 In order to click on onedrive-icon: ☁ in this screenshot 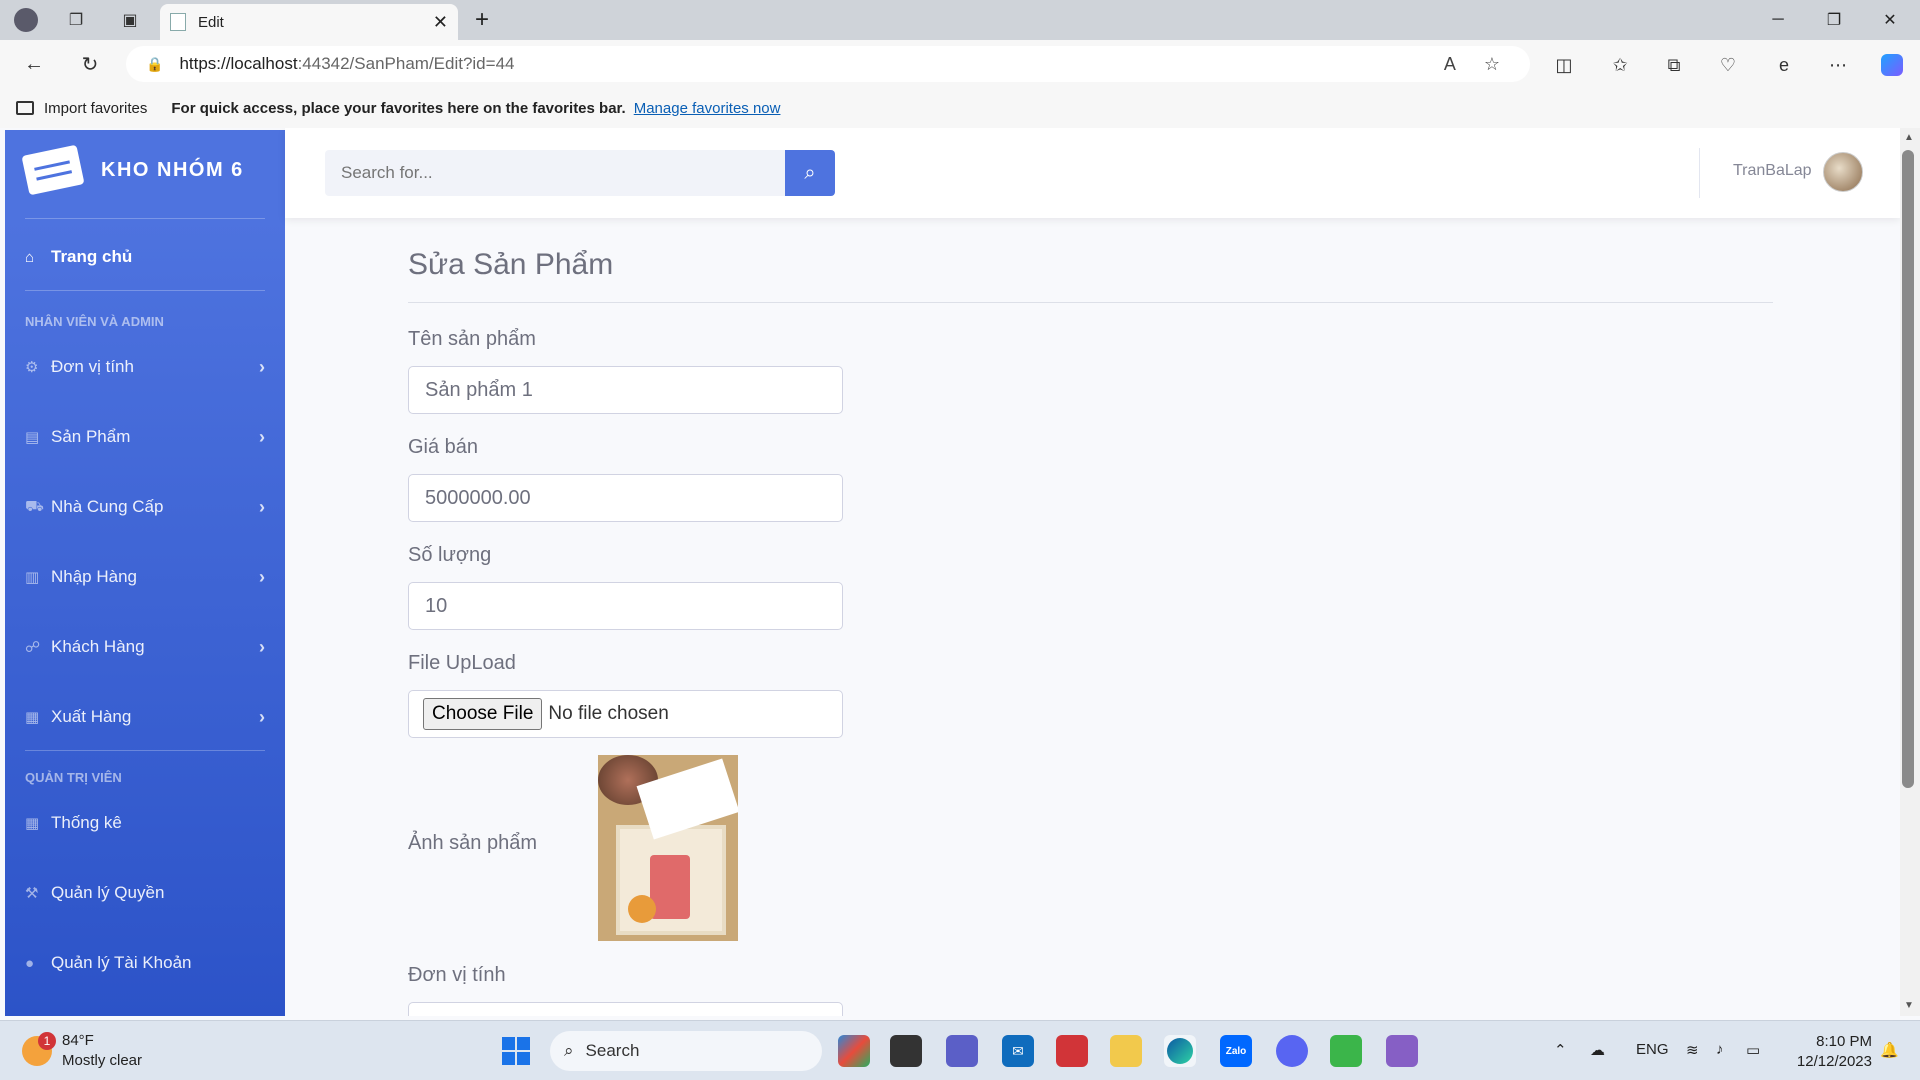, I will do `click(1597, 1050)`.